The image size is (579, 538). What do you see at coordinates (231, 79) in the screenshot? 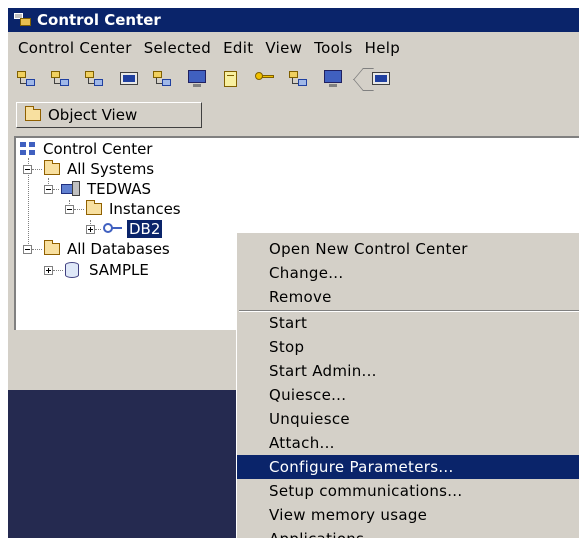
I see `notes-icon` at bounding box center [231, 79].